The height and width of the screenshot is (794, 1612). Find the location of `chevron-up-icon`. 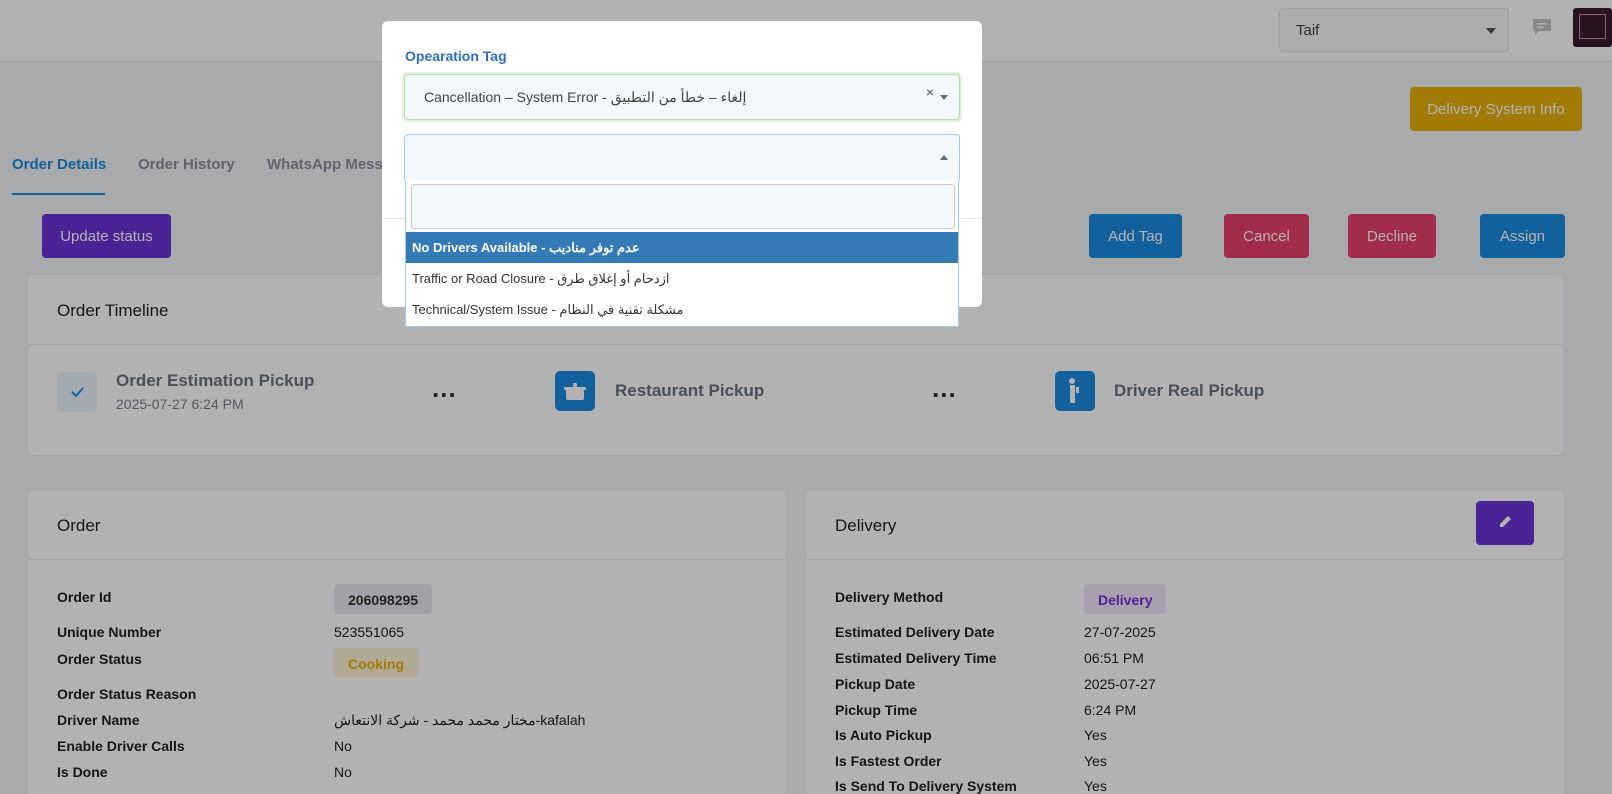

chevron-up-icon is located at coordinates (944, 157).